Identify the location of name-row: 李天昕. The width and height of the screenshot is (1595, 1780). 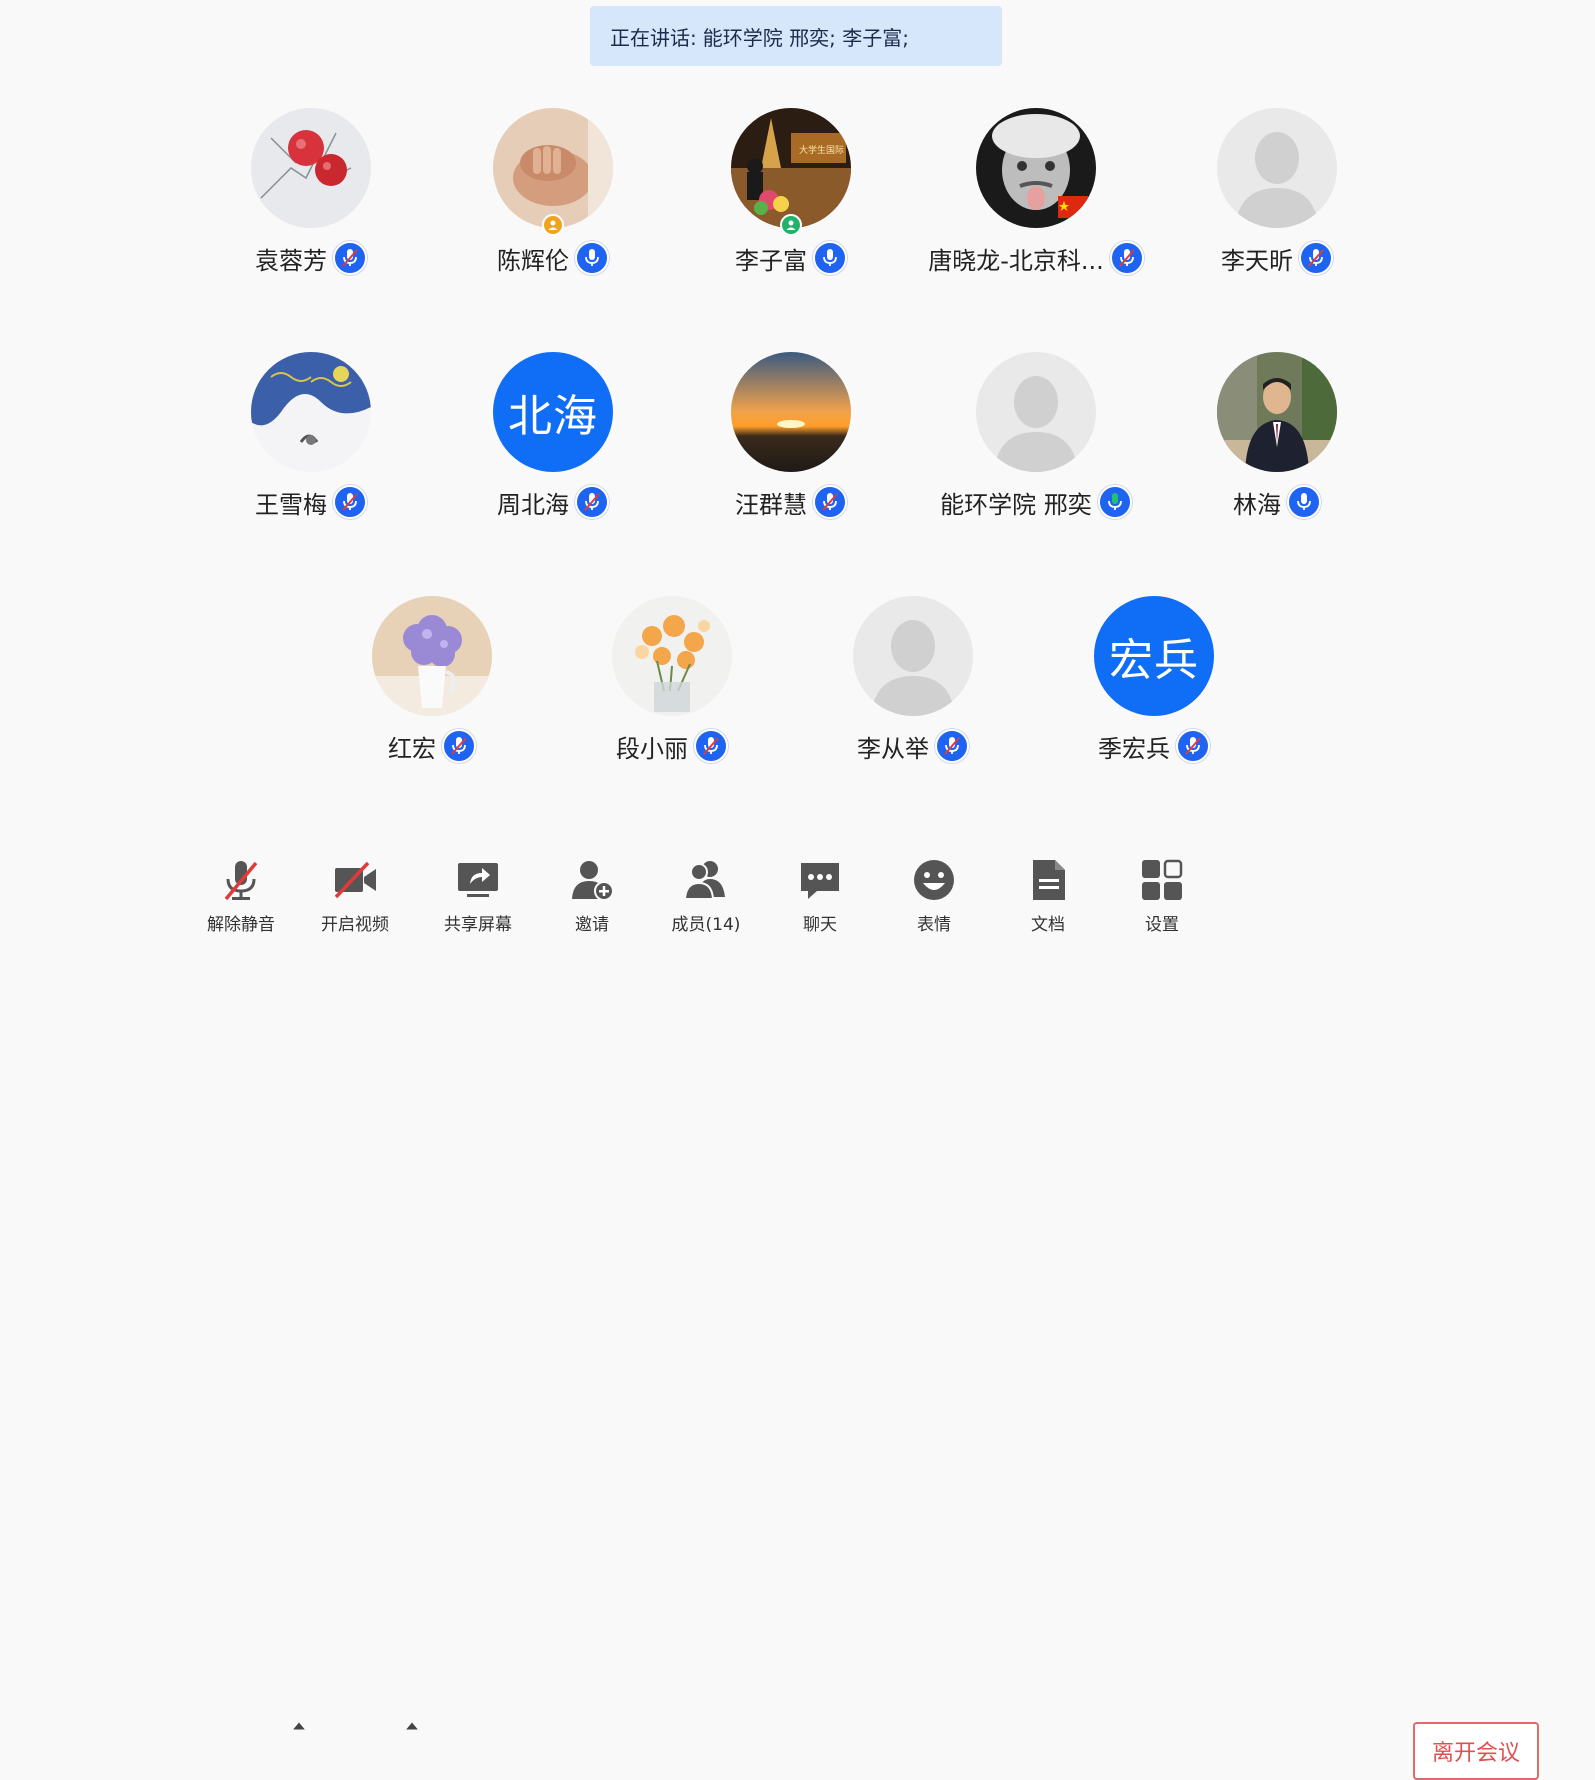
(1277, 258).